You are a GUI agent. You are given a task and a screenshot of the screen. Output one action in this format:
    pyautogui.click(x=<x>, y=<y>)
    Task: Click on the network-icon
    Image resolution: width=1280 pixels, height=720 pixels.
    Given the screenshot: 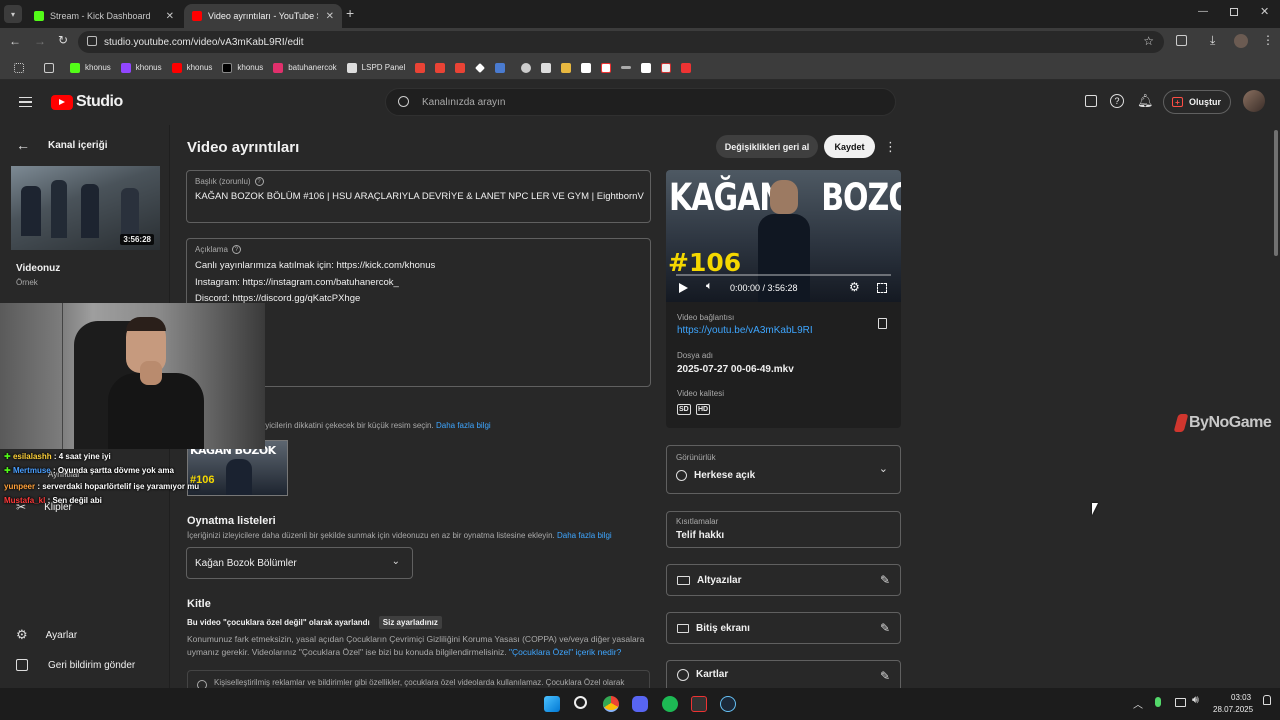 What is the action you would take?
    pyautogui.click(x=1180, y=702)
    